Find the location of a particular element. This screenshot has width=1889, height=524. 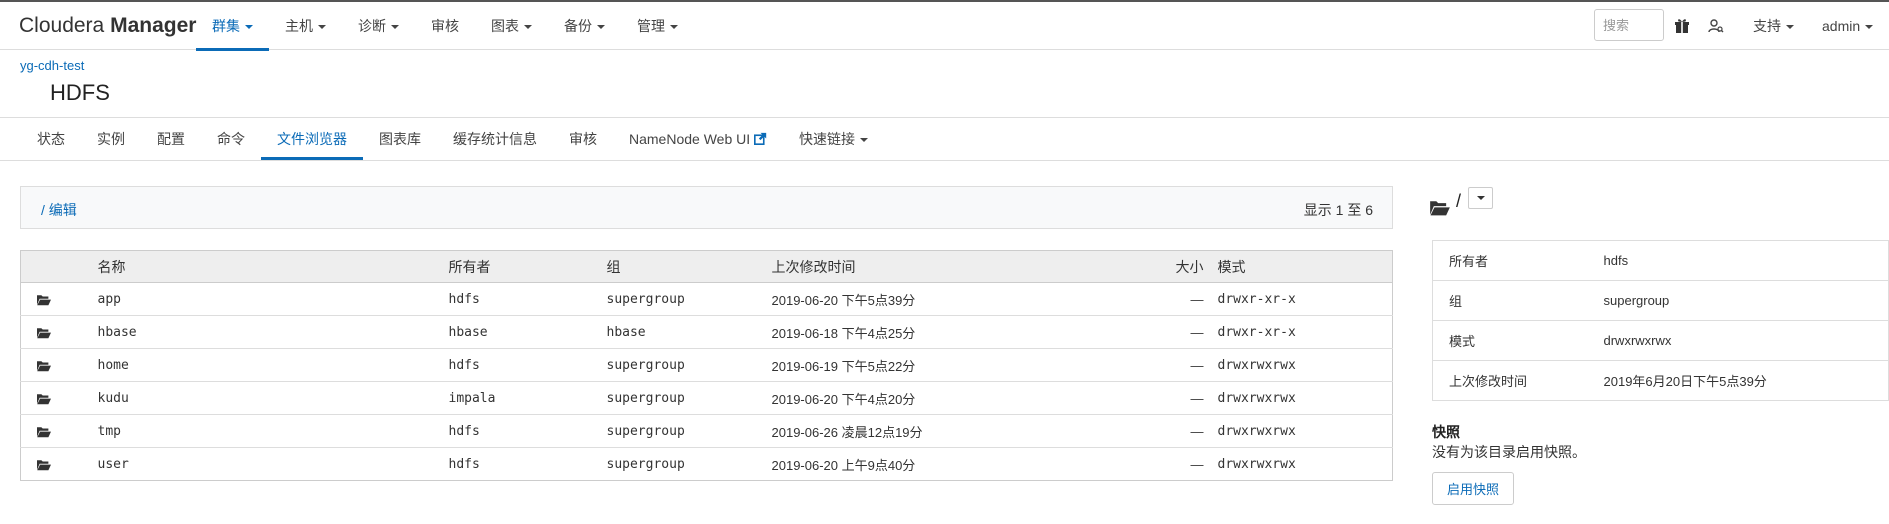

file-name: tmp is located at coordinates (273, 431).